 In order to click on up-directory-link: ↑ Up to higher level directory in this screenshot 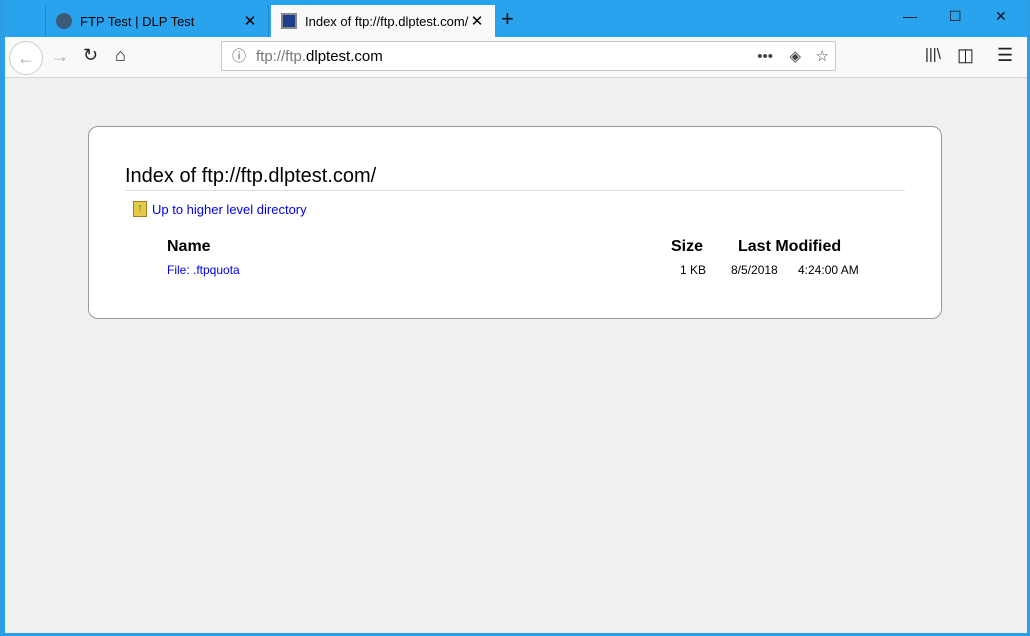, I will do `click(220, 209)`.